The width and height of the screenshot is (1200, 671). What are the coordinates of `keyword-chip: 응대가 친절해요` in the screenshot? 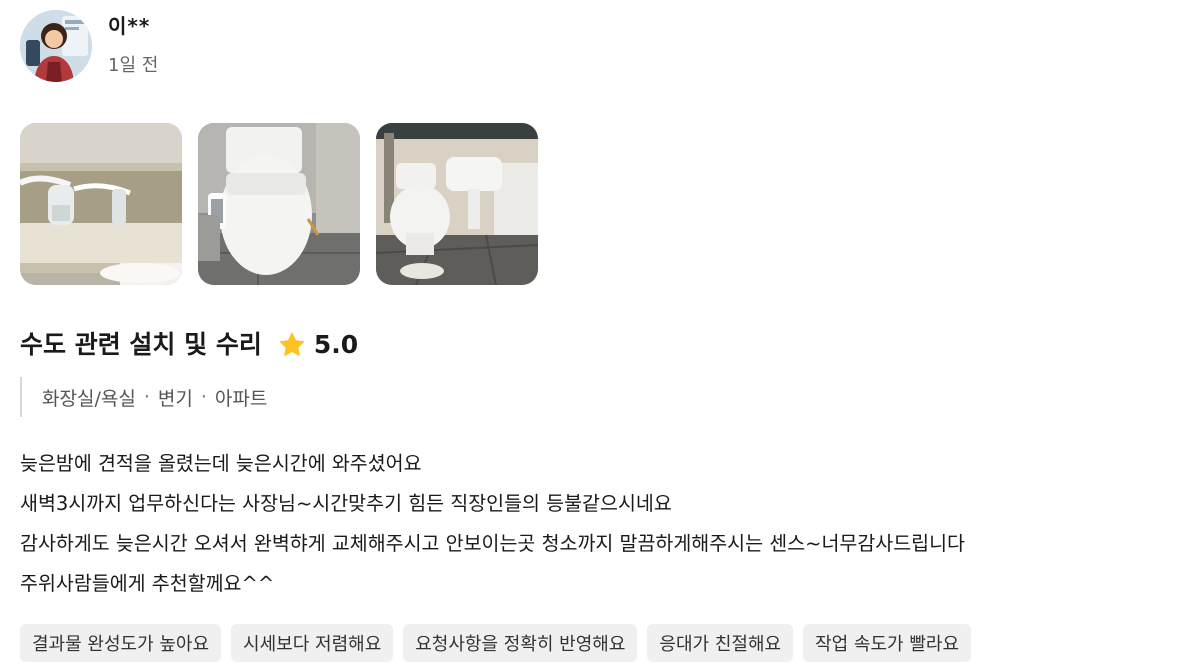 It's located at (720, 643).